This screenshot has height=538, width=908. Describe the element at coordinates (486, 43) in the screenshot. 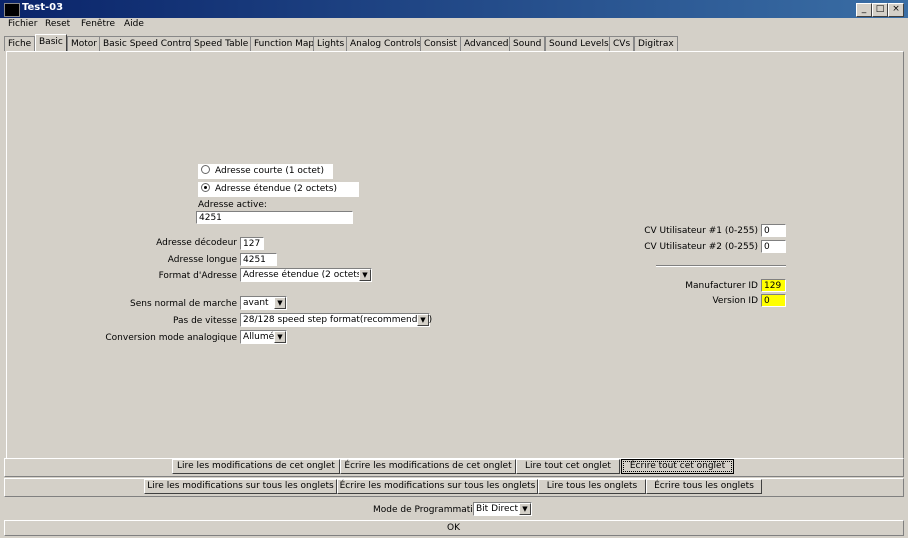

I see `tab-advanced: Advanced` at that location.